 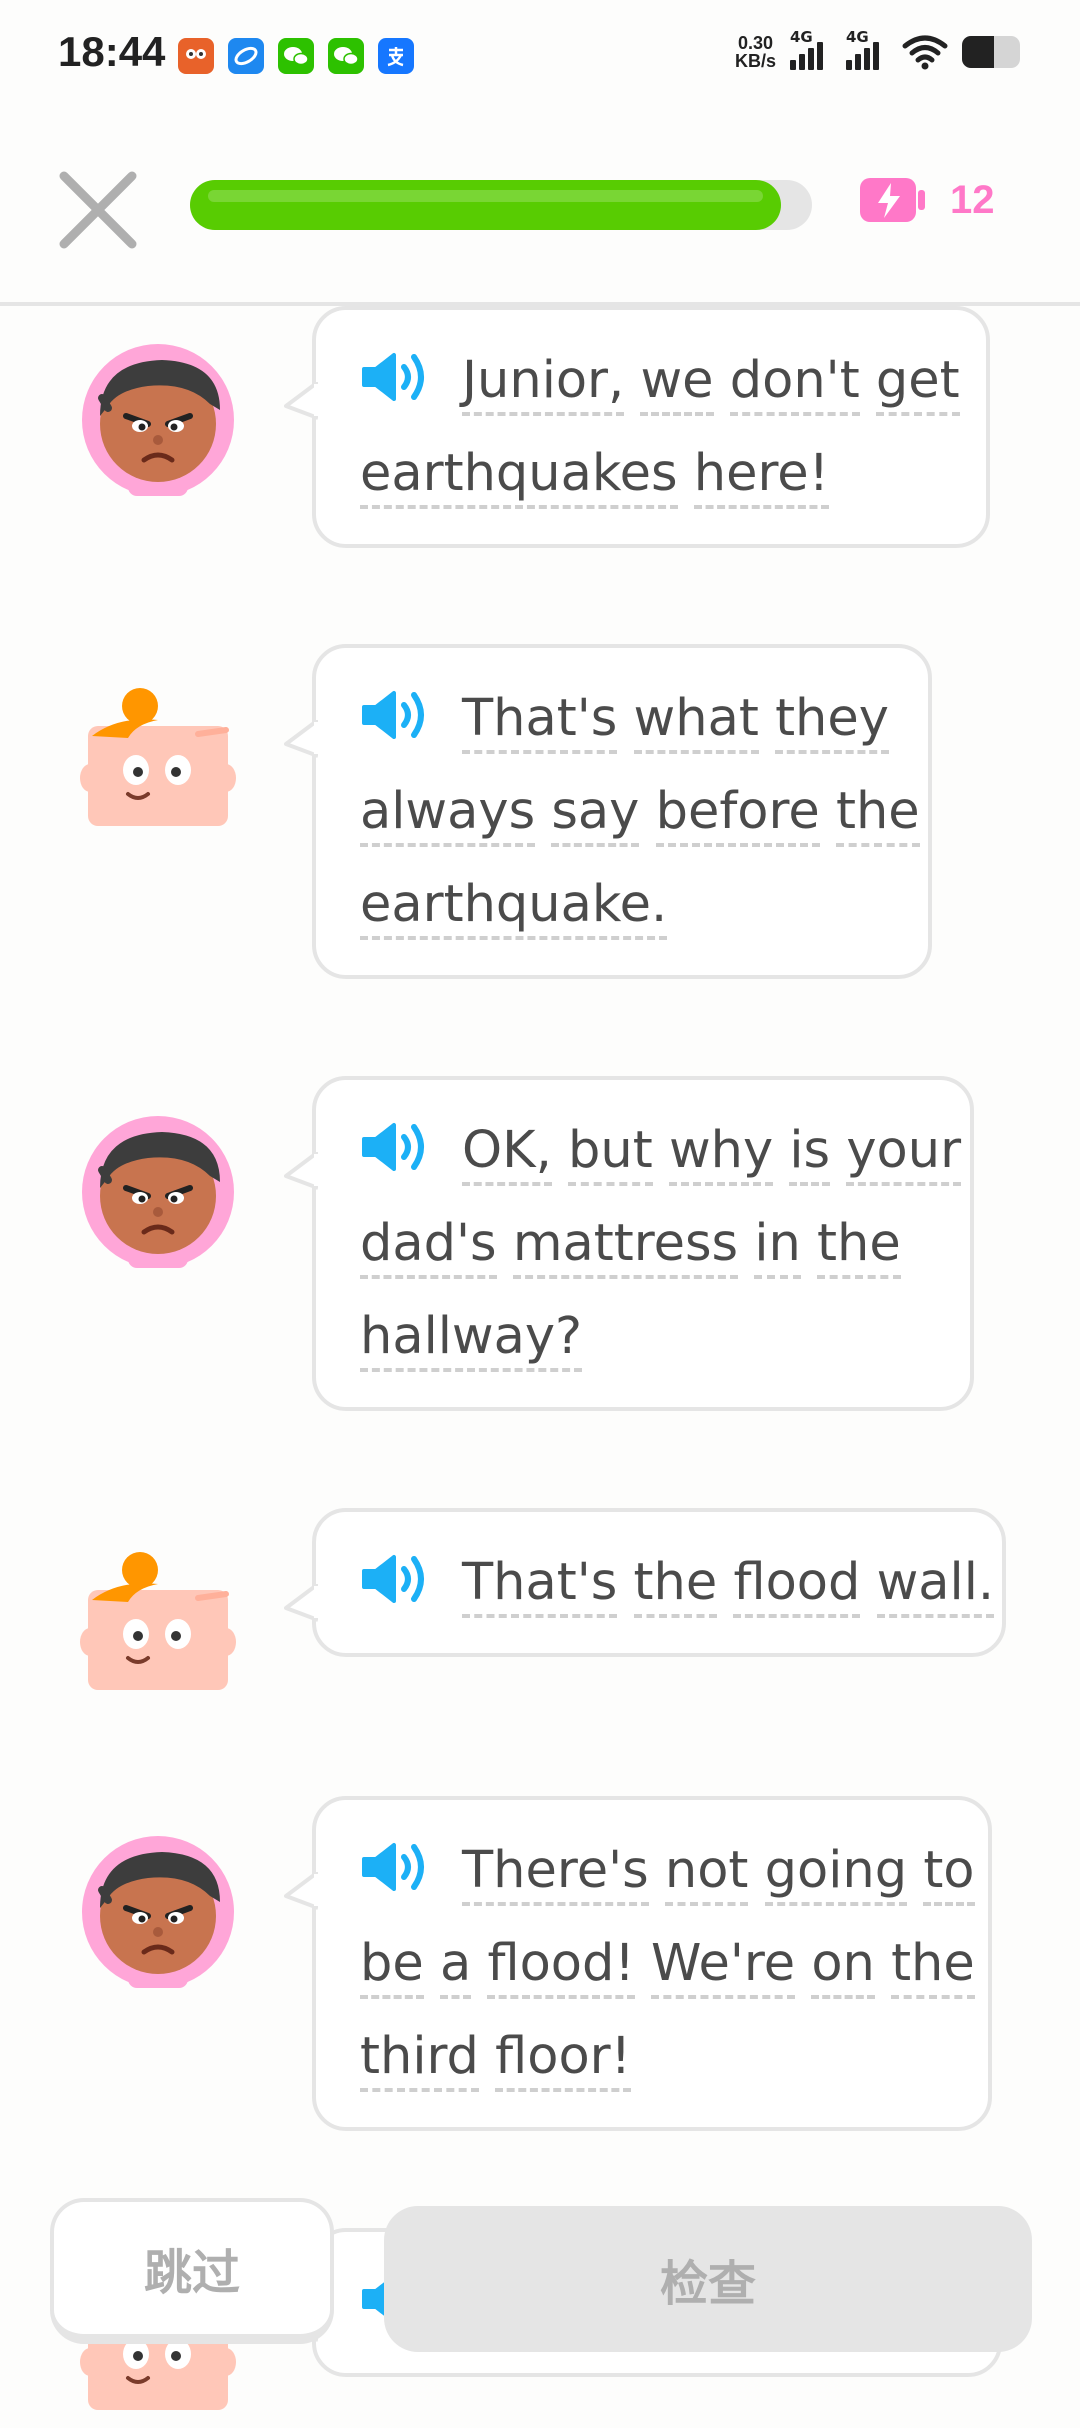 What do you see at coordinates (610, 1153) in the screenshot?
I see `dialogue-word: but` at bounding box center [610, 1153].